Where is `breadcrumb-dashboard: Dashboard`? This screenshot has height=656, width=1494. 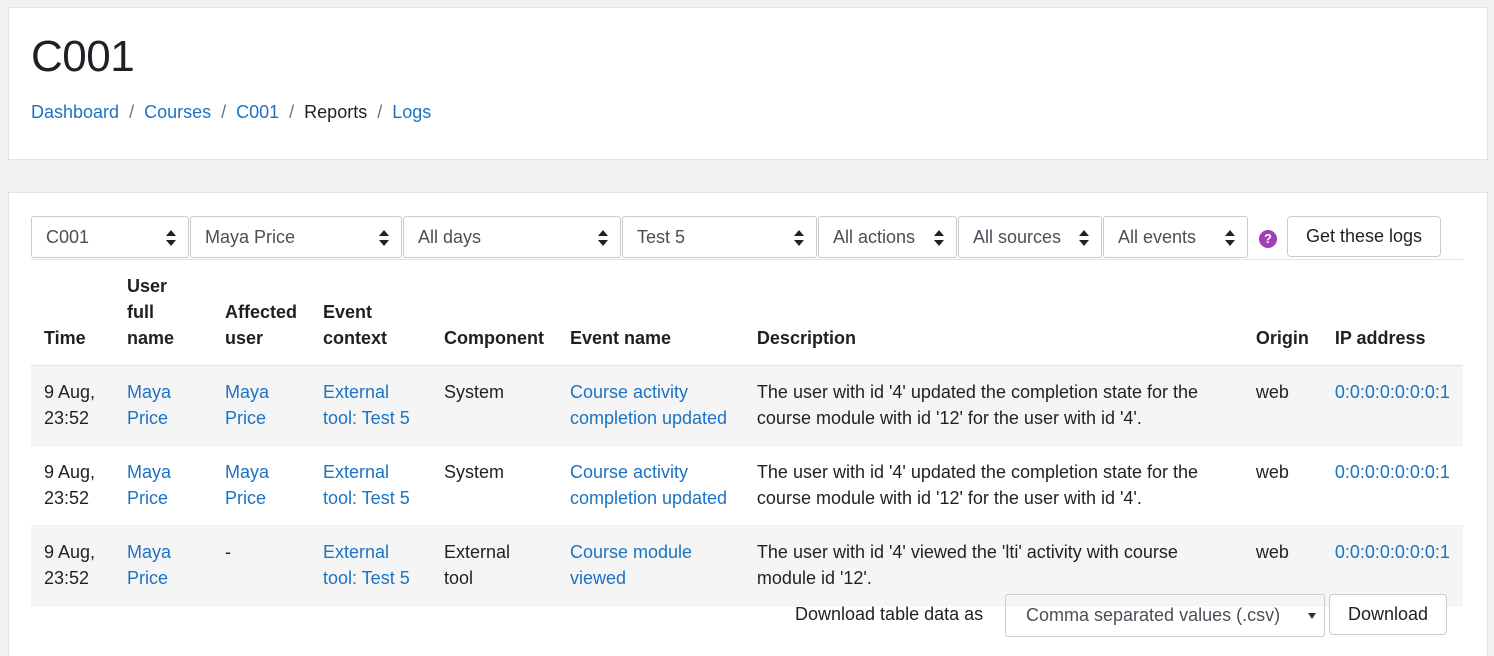
breadcrumb-dashboard: Dashboard is located at coordinates (75, 112).